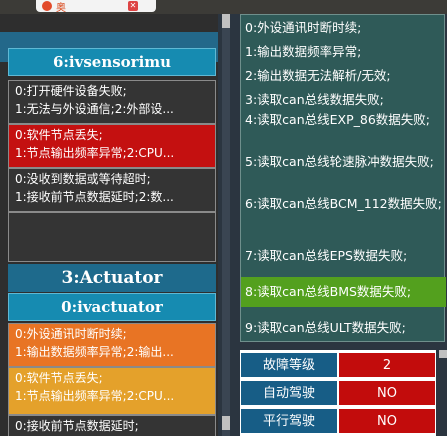 The height and width of the screenshot is (436, 447). Describe the element at coordinates (96, 7) in the screenshot. I see `browser-tab: 奥 ✕` at that location.